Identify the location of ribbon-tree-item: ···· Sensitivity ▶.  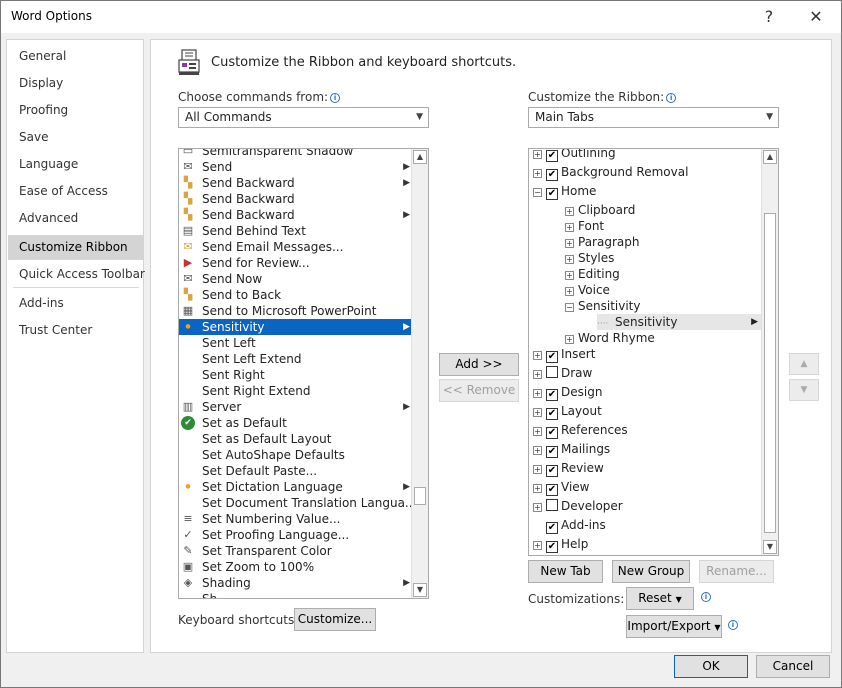
(679, 322).